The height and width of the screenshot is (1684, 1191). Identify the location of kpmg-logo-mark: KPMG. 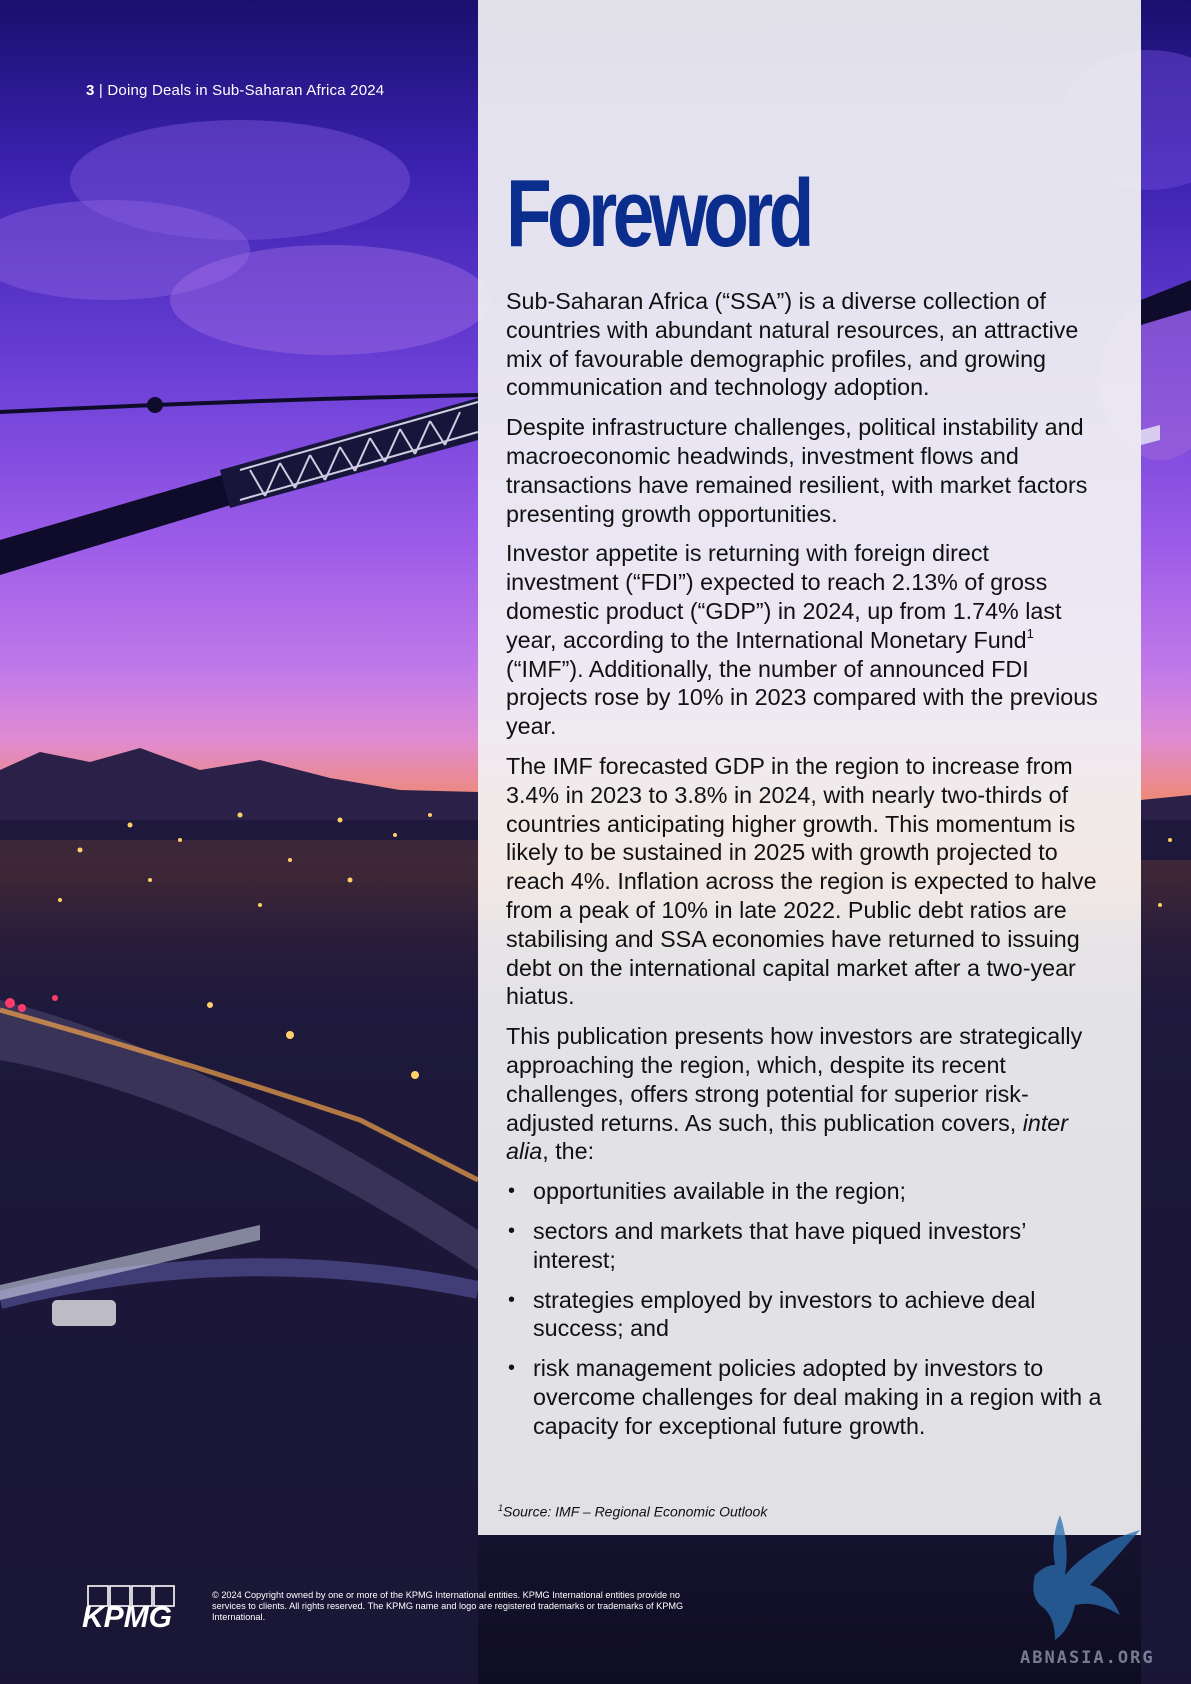
(128, 1609).